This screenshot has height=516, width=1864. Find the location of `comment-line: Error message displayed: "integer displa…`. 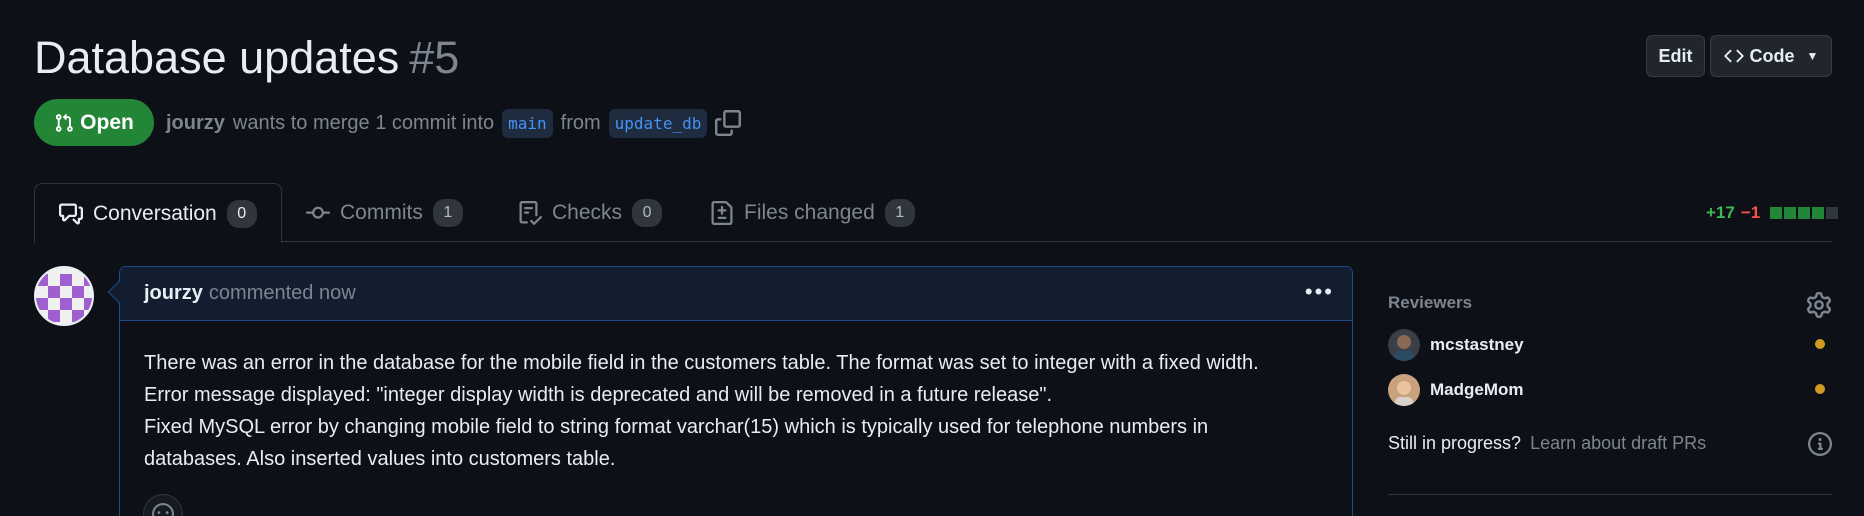

comment-line: Error message displayed: "integer displa… is located at coordinates (598, 395).